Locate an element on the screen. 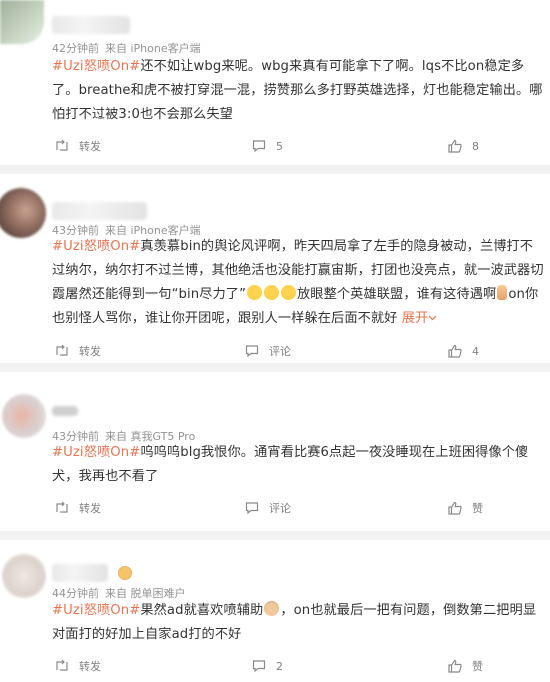  like-count: 8 is located at coordinates (475, 146).